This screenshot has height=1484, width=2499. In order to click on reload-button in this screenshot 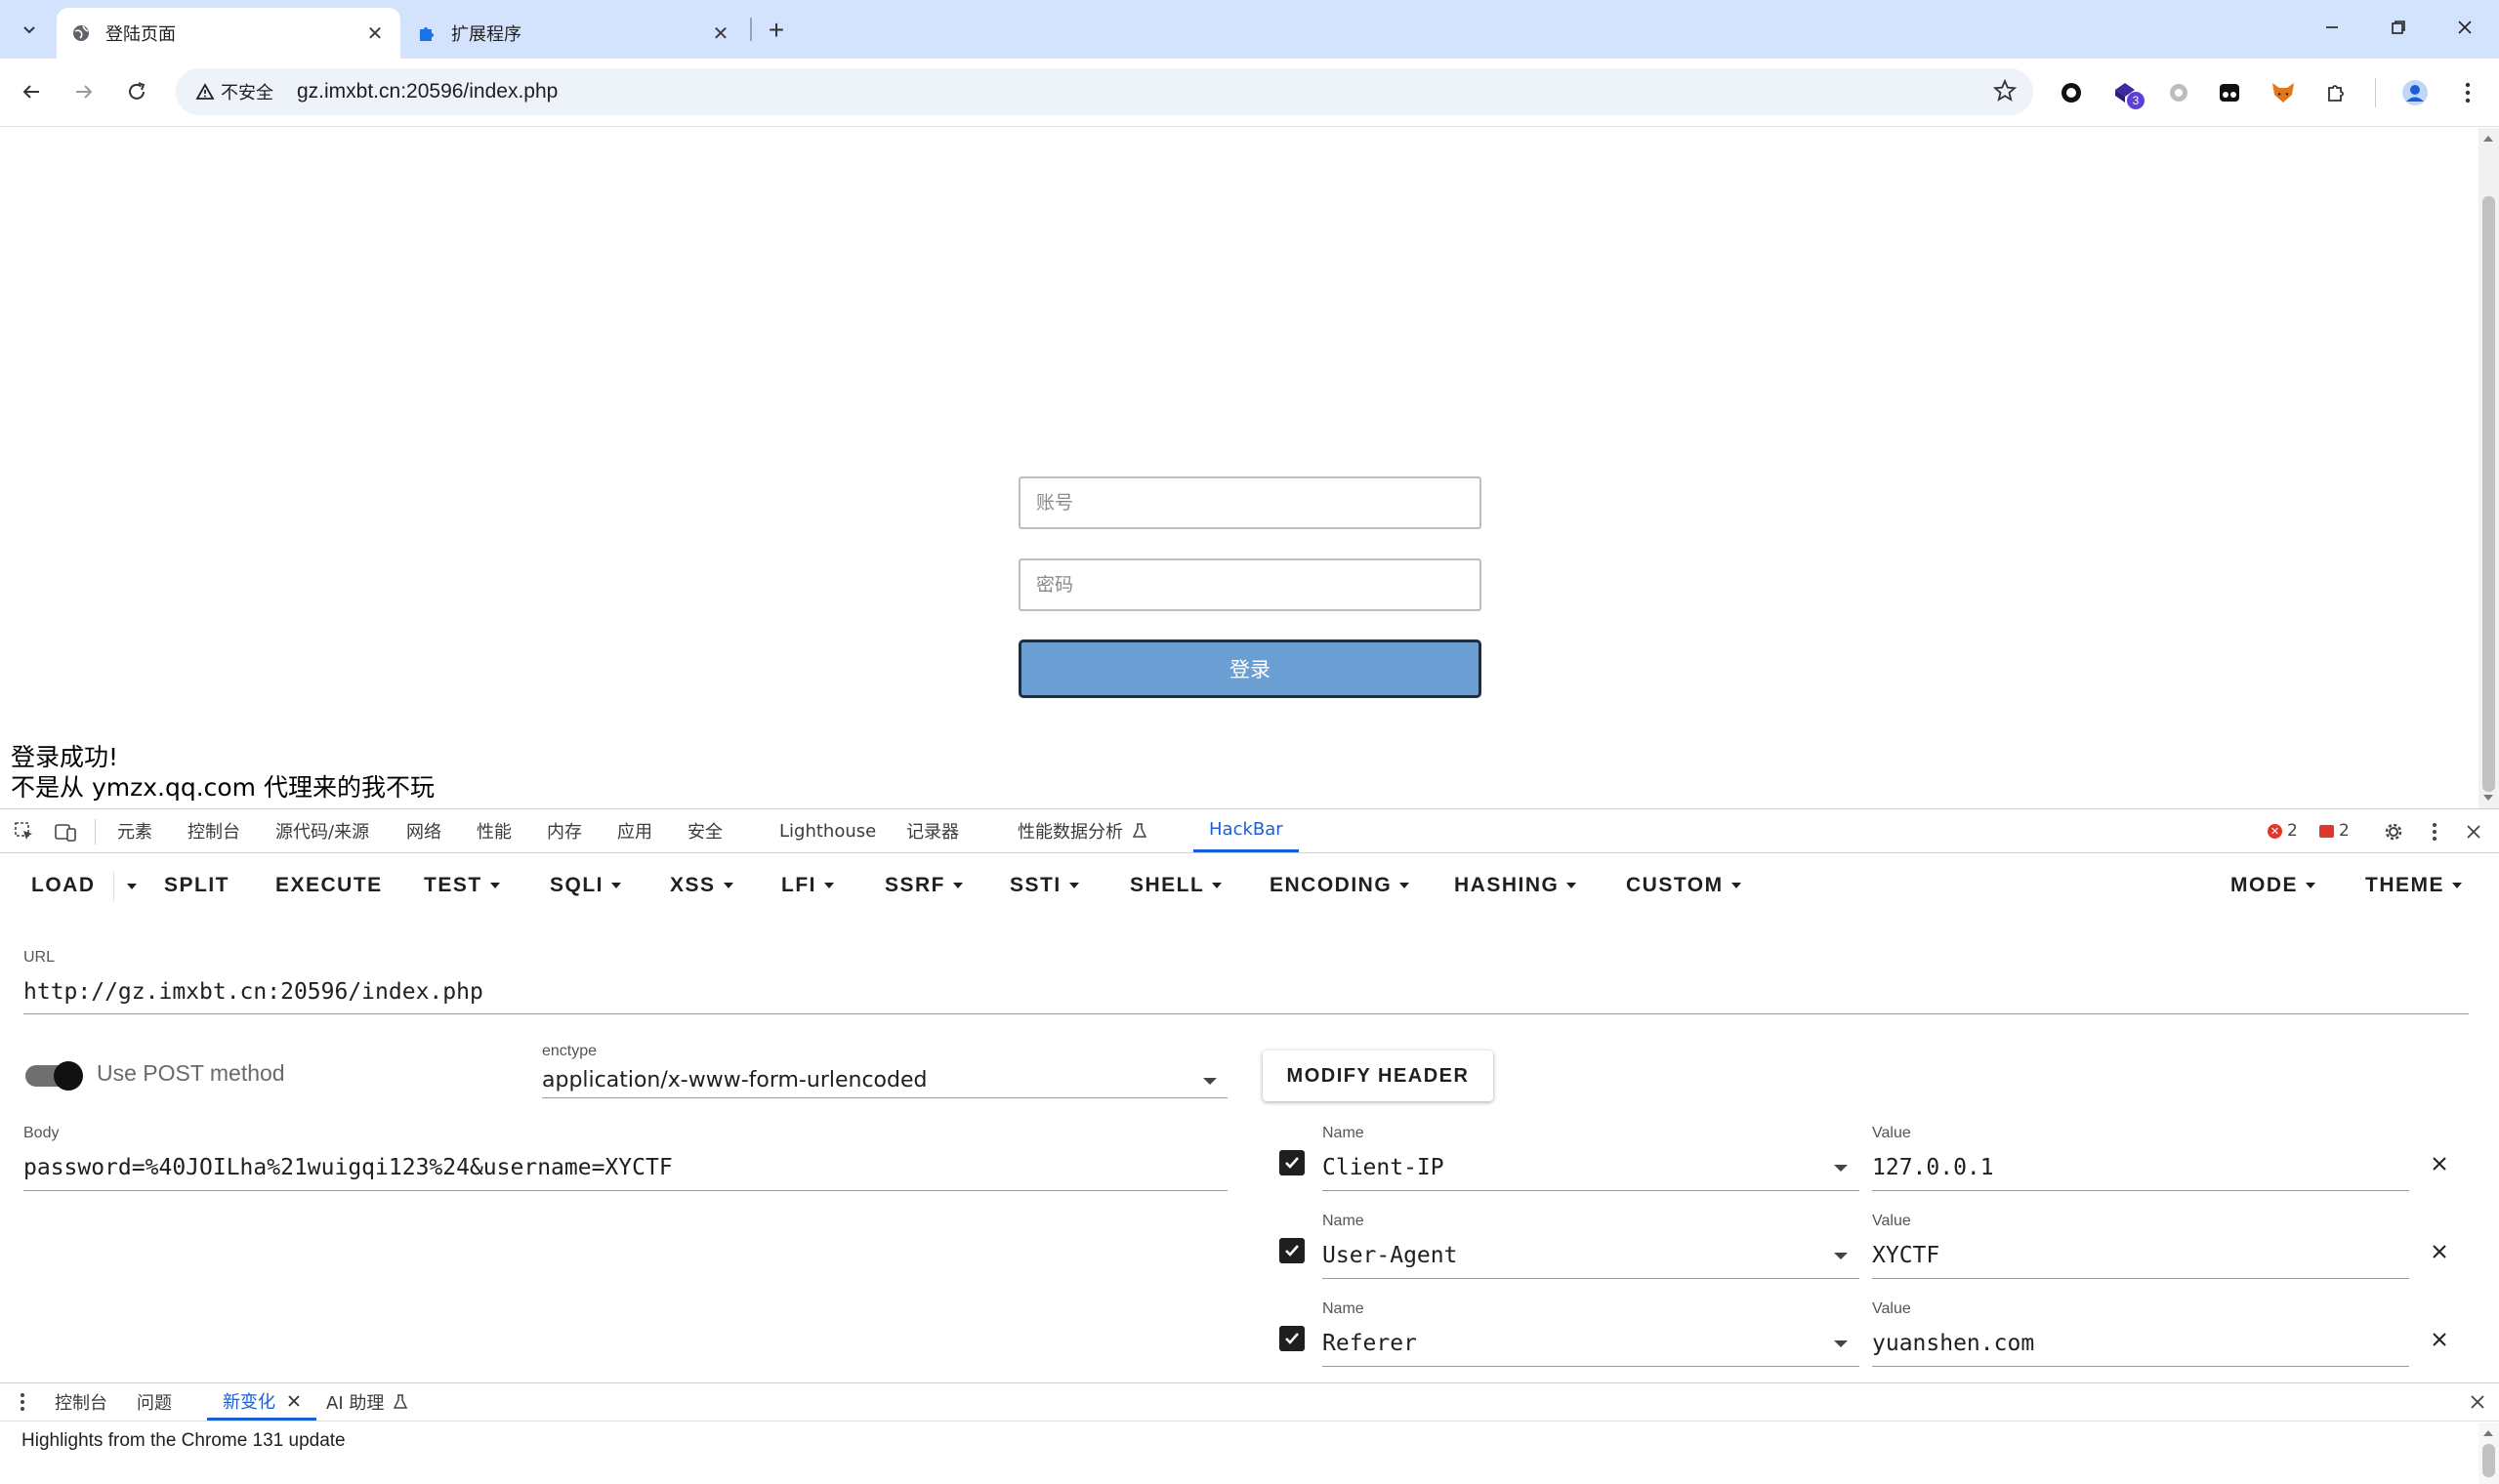, I will do `click(137, 92)`.